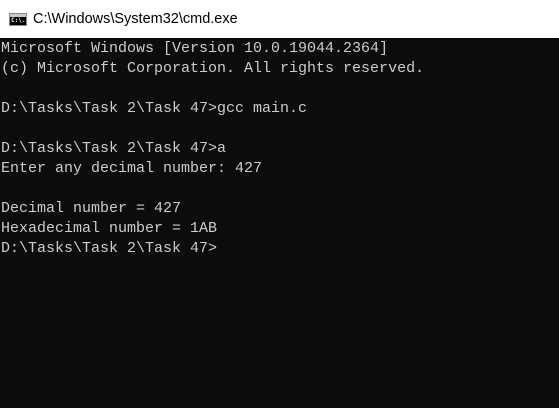 The image size is (559, 408). What do you see at coordinates (132, 168) in the screenshot?
I see `console-line-input-prompt: Enter any decimal number: 427` at bounding box center [132, 168].